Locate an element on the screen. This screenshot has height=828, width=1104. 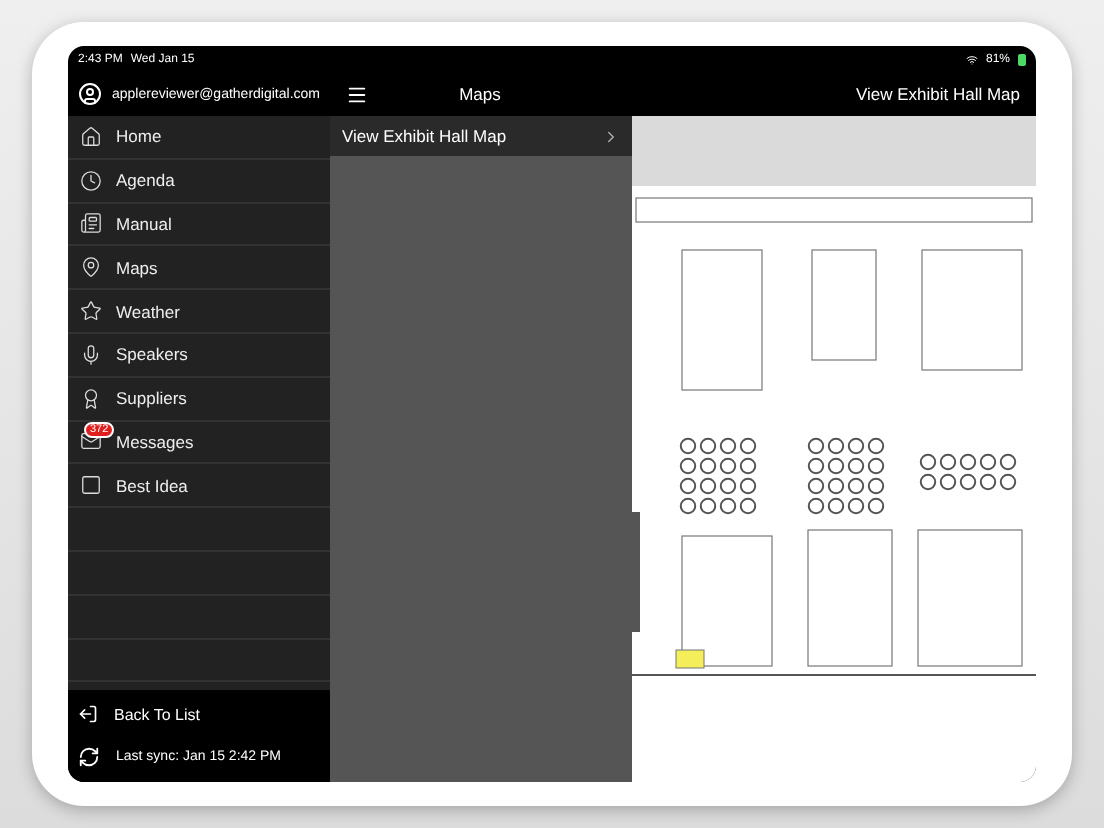
user-icon is located at coordinates (90, 94).